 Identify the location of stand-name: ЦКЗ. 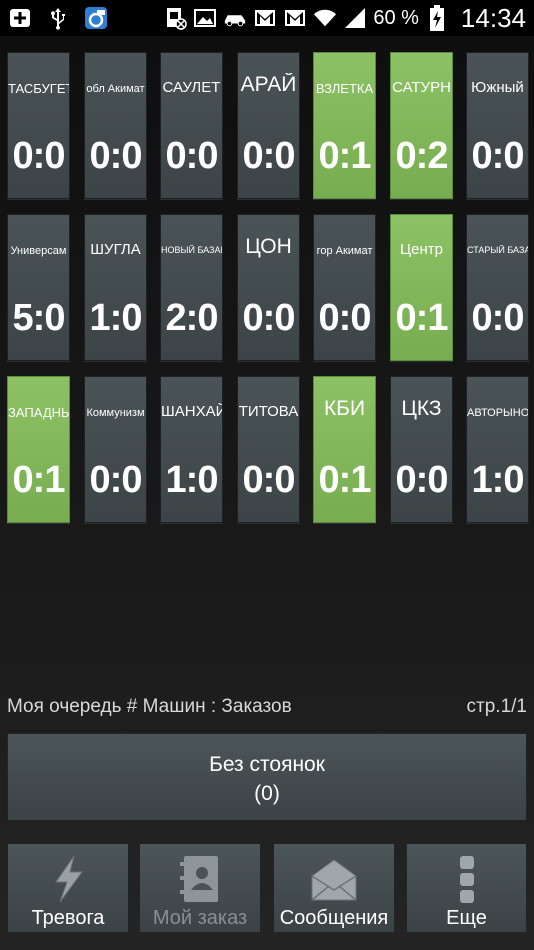
(421, 408).